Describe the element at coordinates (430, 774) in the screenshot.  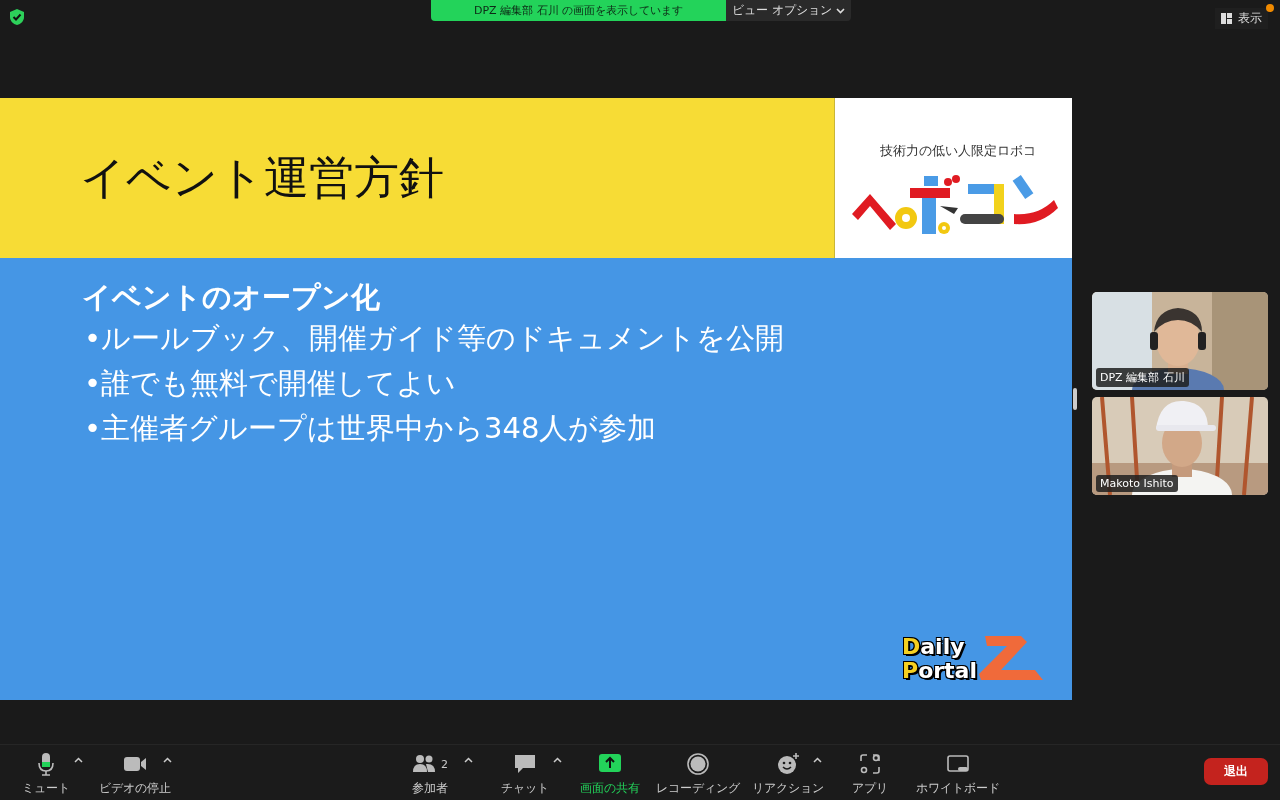
I see `people-button: 2 参加者` at that location.